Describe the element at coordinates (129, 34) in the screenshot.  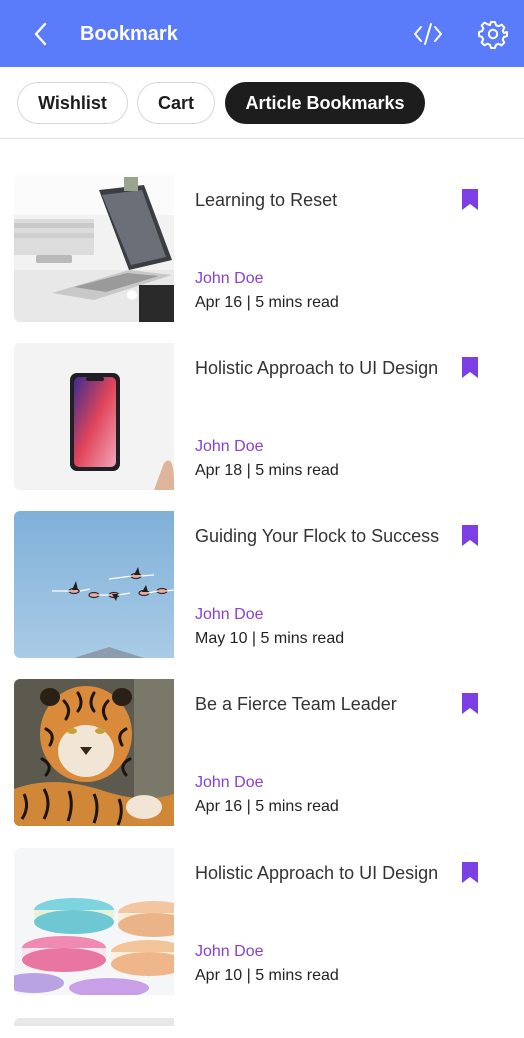
I see `page-title: Bookmark` at that location.